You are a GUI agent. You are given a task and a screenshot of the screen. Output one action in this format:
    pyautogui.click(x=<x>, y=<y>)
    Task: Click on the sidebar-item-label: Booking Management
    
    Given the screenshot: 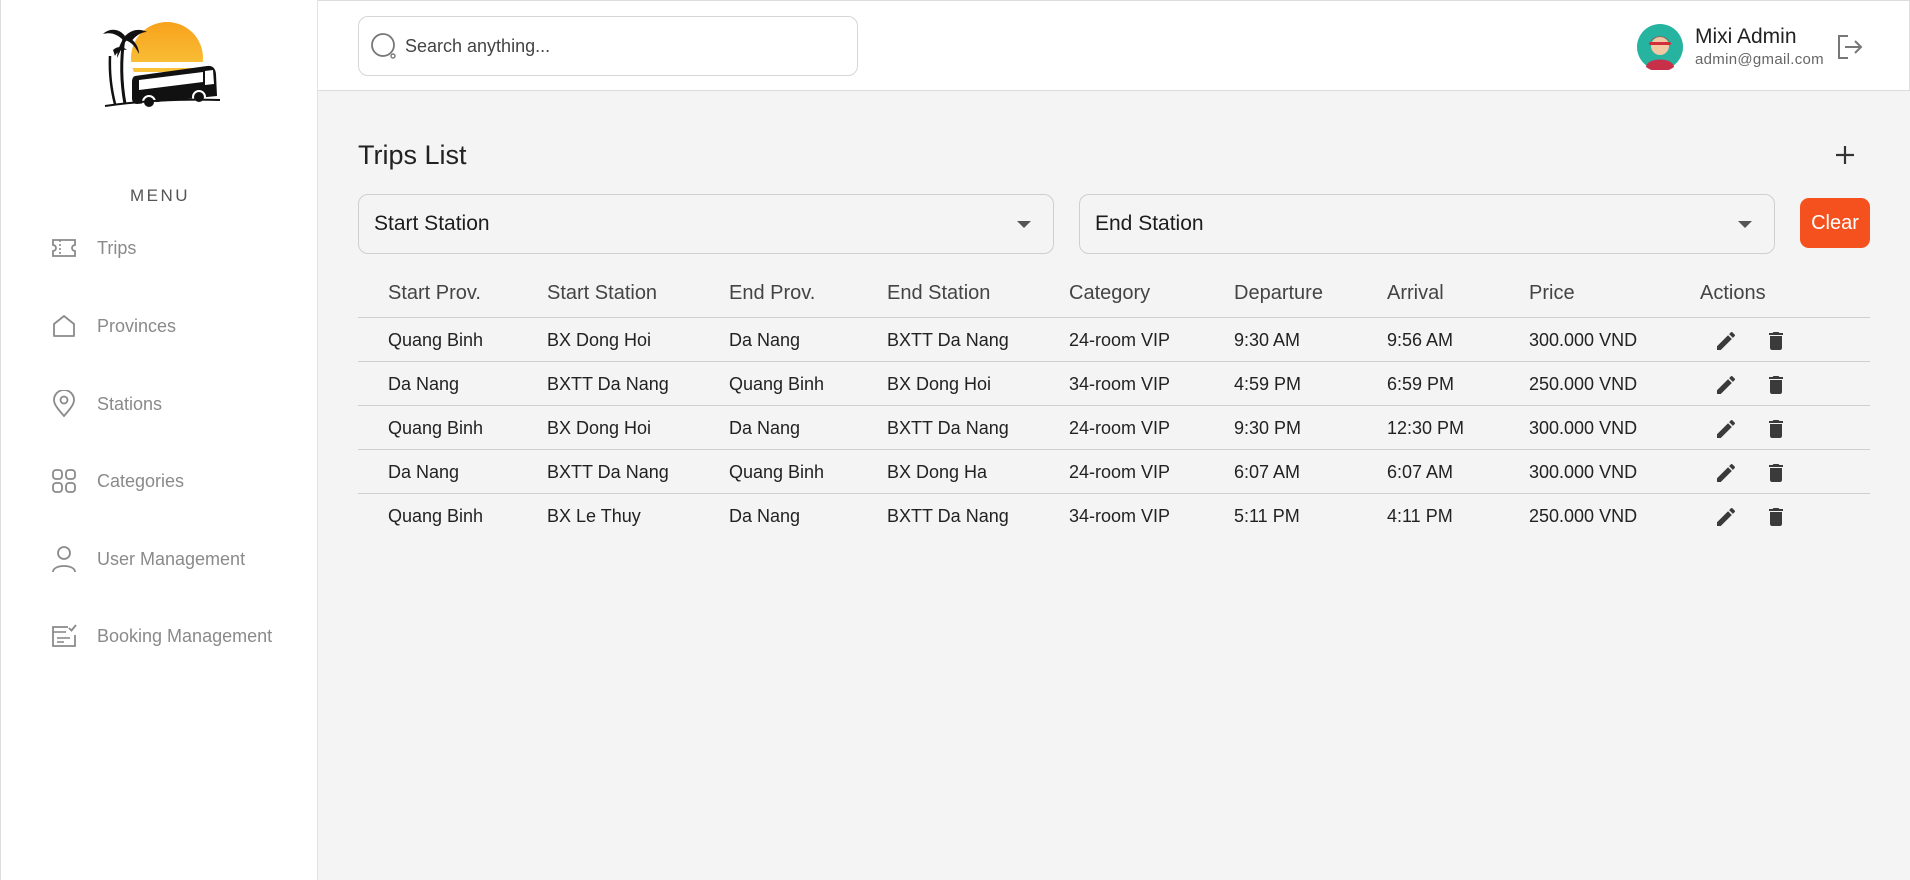 What is the action you would take?
    pyautogui.click(x=185, y=635)
    